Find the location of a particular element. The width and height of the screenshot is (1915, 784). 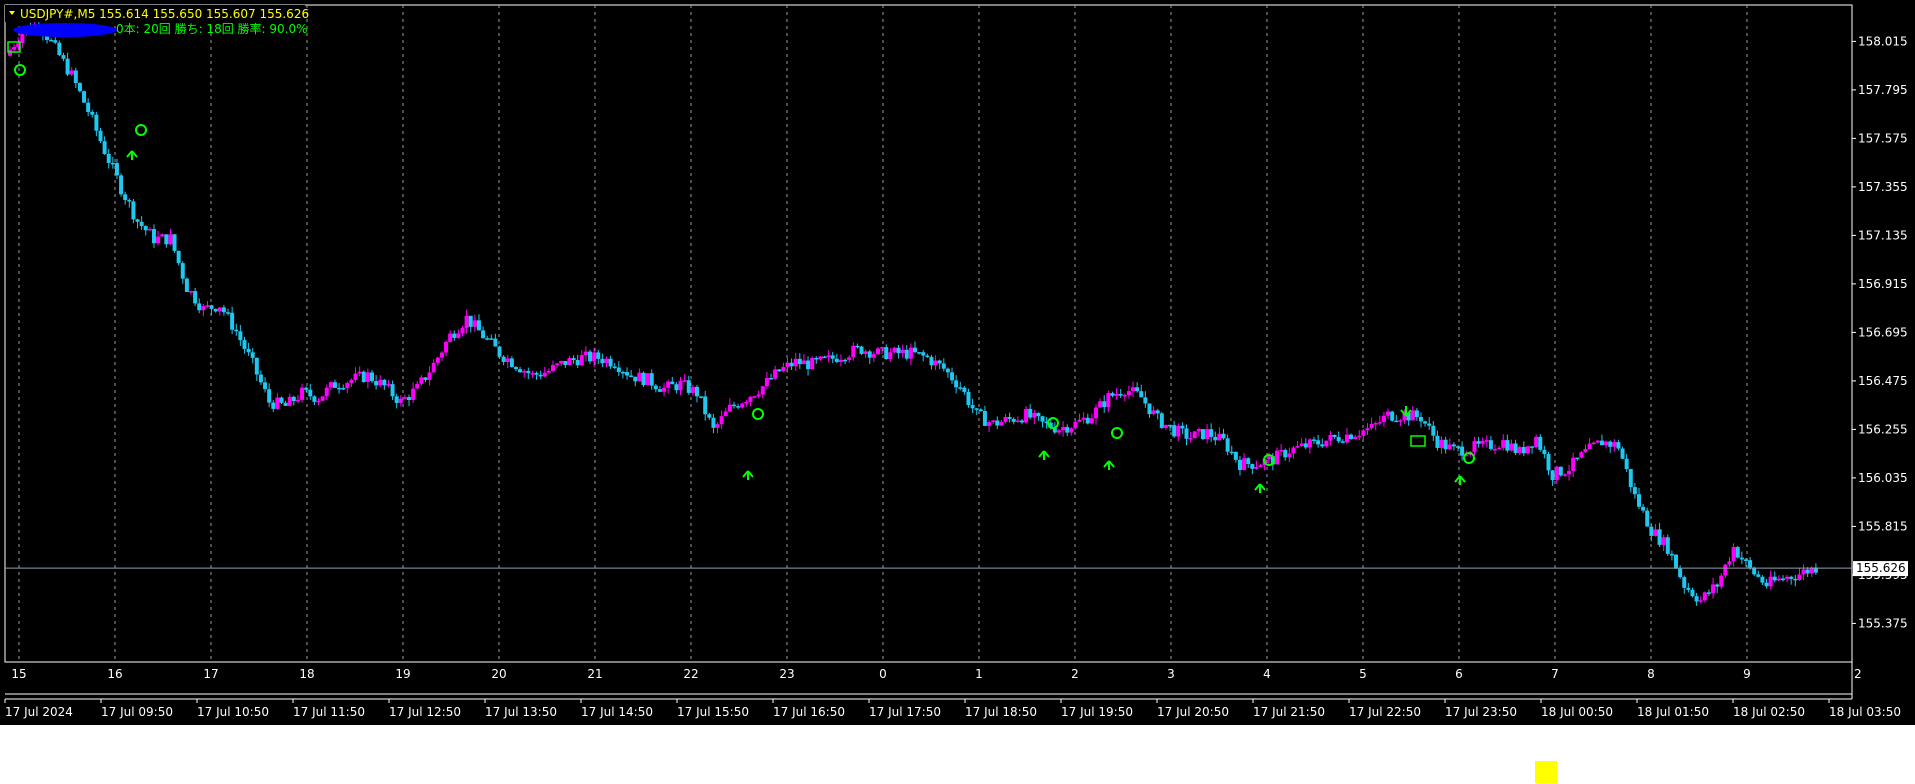

yellow-square-marker is located at coordinates (1546, 772).